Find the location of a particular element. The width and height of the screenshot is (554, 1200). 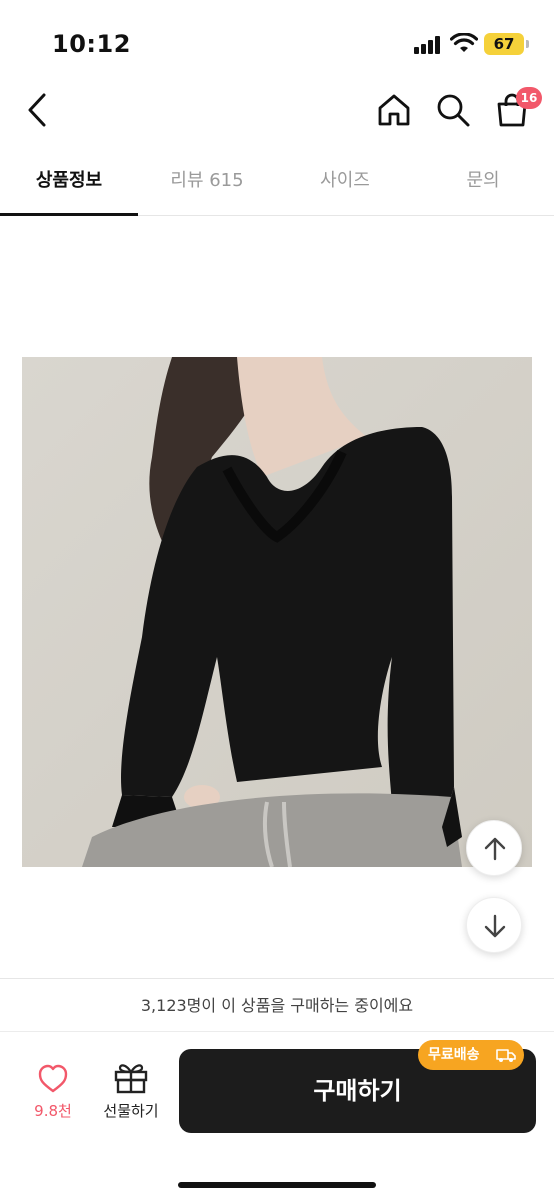

status-time: 10:12 is located at coordinates (91, 44).